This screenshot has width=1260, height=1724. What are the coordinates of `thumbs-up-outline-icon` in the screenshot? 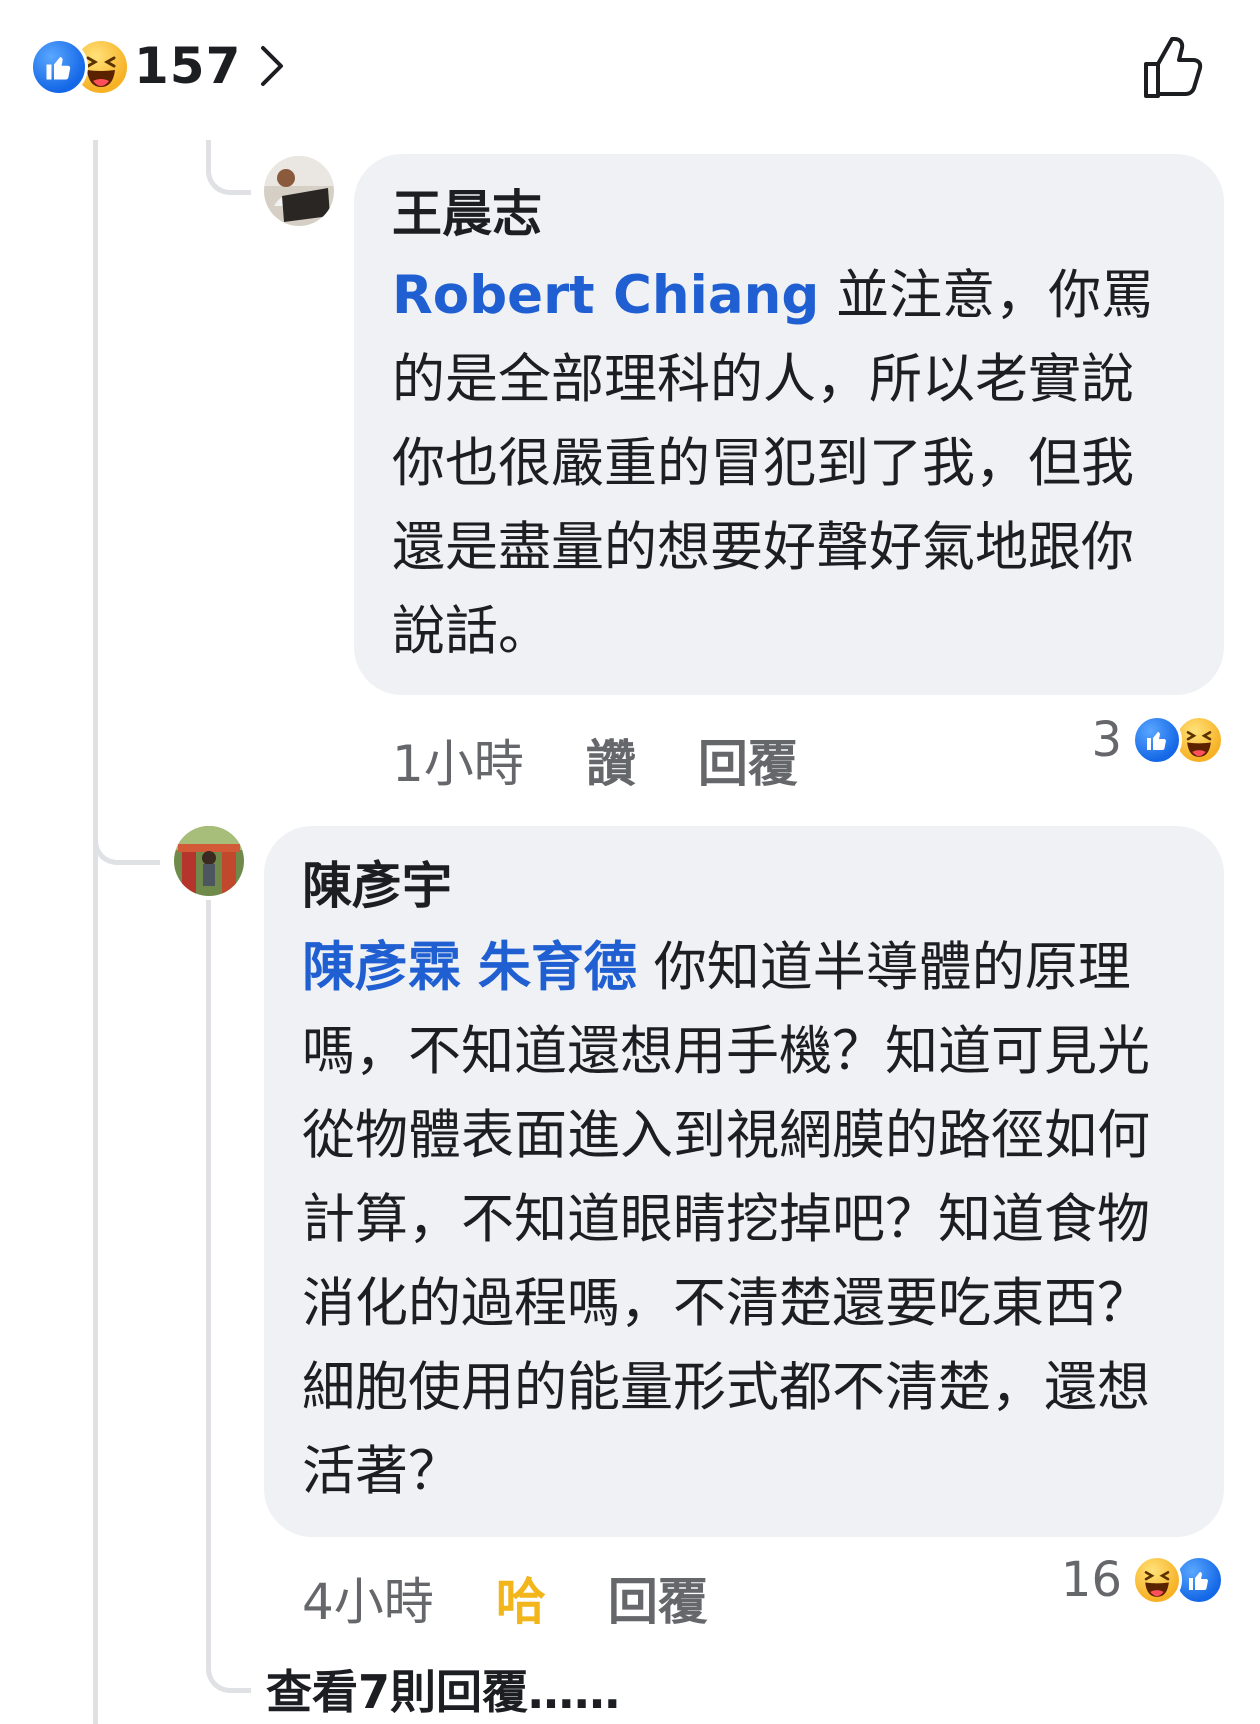 It's located at (1173, 69).